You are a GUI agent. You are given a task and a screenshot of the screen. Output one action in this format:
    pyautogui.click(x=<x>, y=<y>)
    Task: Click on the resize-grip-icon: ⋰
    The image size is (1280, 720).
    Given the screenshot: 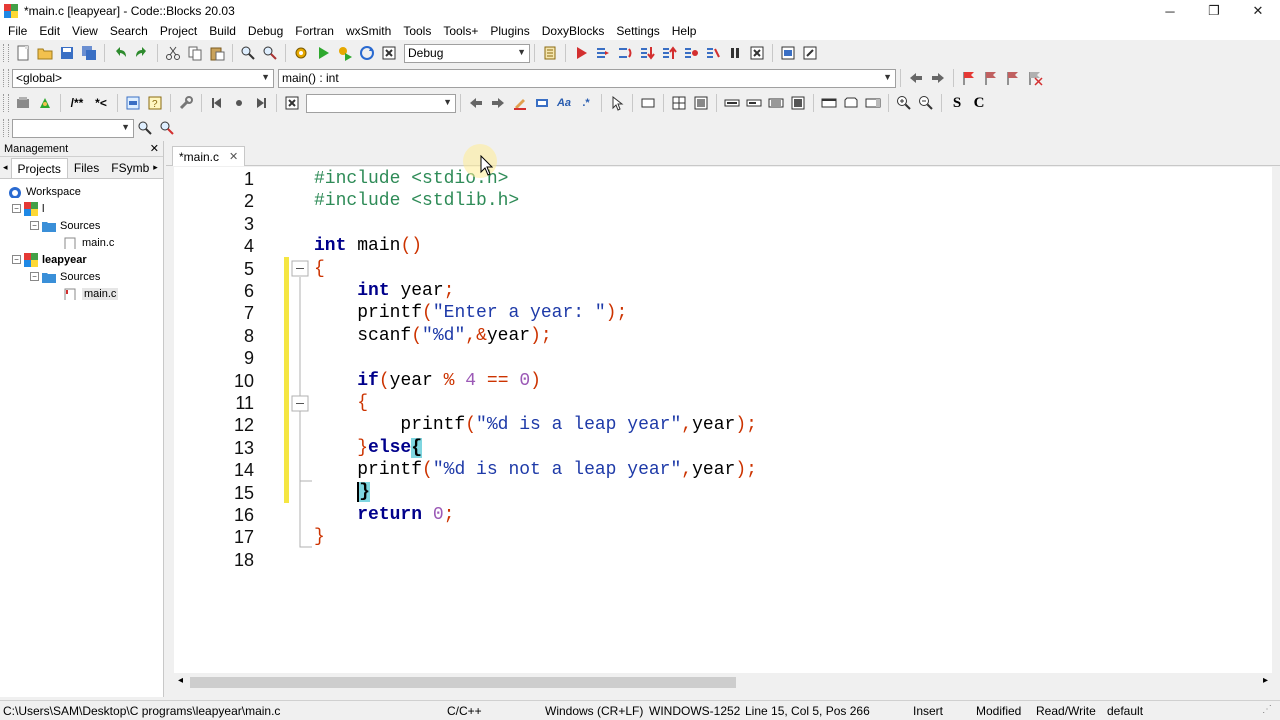 What is the action you would take?
    pyautogui.click(x=1267, y=709)
    